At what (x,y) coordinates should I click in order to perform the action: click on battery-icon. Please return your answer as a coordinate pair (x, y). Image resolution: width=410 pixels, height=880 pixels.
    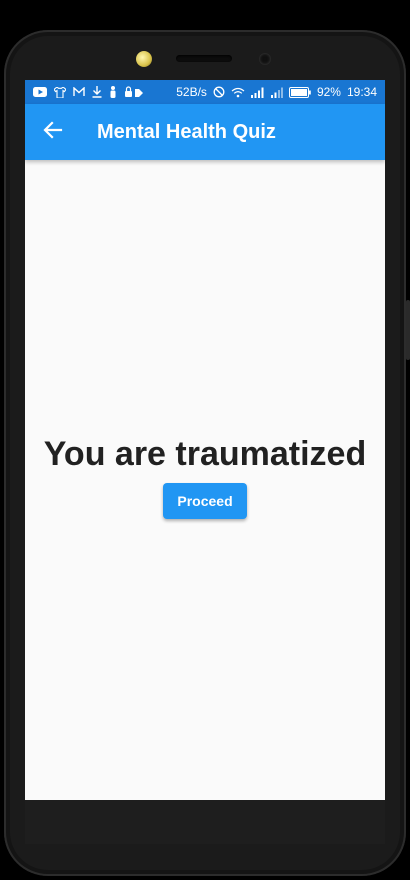
    Looking at the image, I should click on (299, 92).